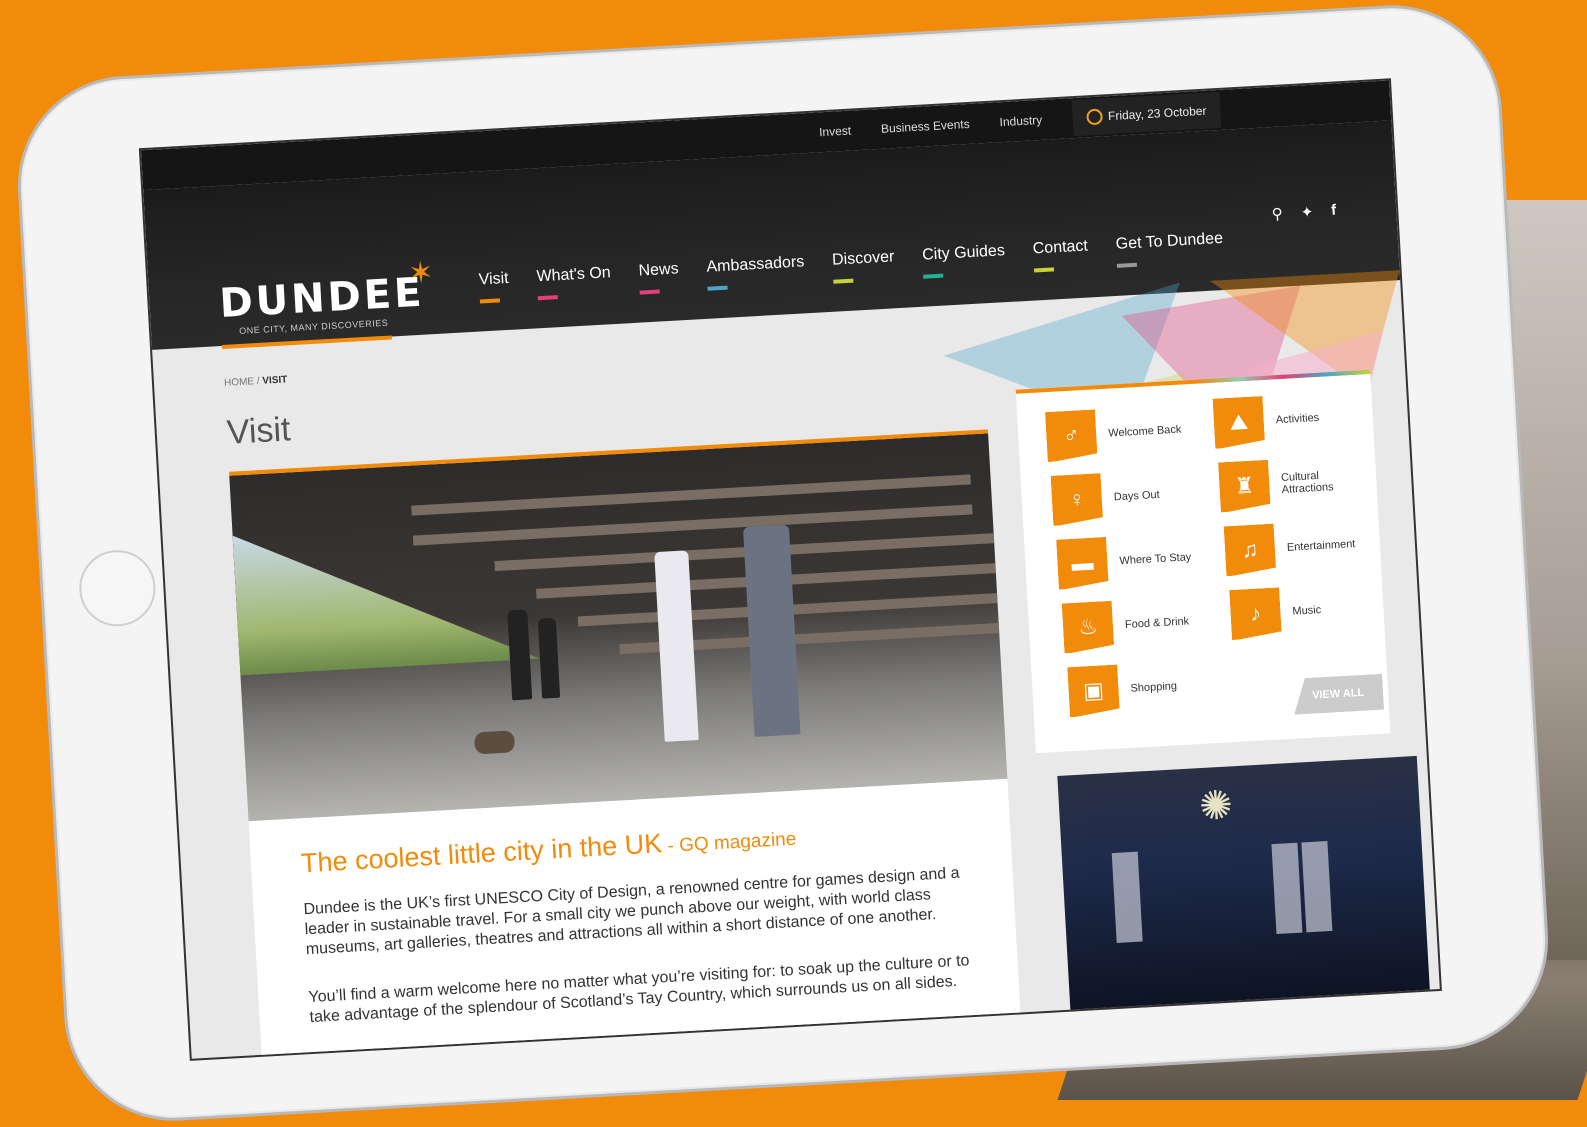  I want to click on nav-item-get-to-dundee: Get To Dundee, so click(1169, 249).